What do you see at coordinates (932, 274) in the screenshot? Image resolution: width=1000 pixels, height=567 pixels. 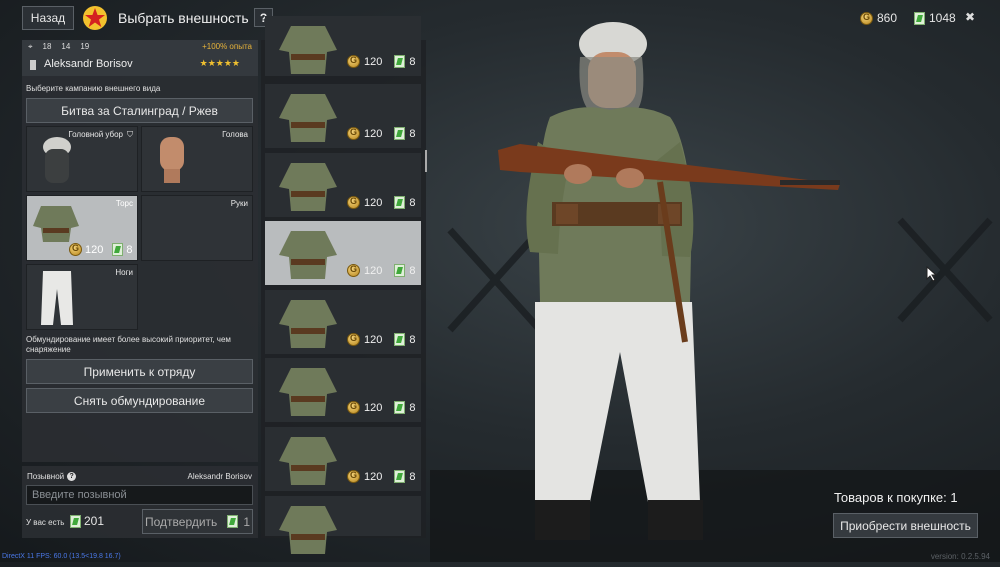 I see `mouse-cursor-icon` at bounding box center [932, 274].